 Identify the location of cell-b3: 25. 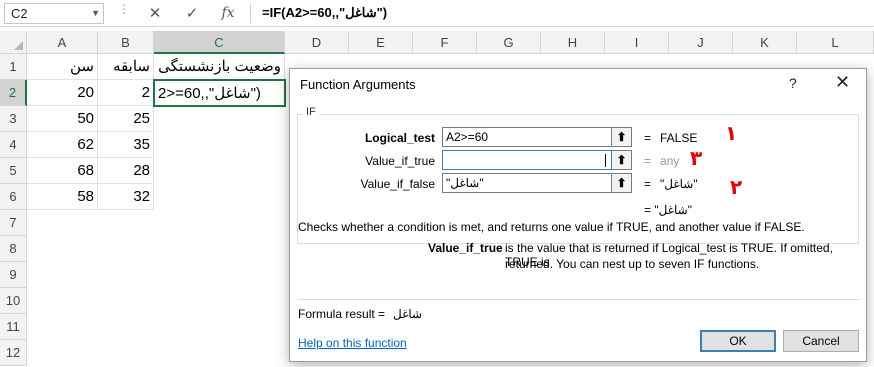
(126, 119).